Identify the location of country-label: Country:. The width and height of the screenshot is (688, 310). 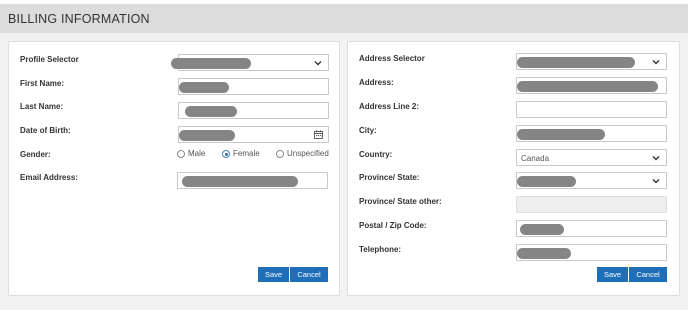
(376, 154).